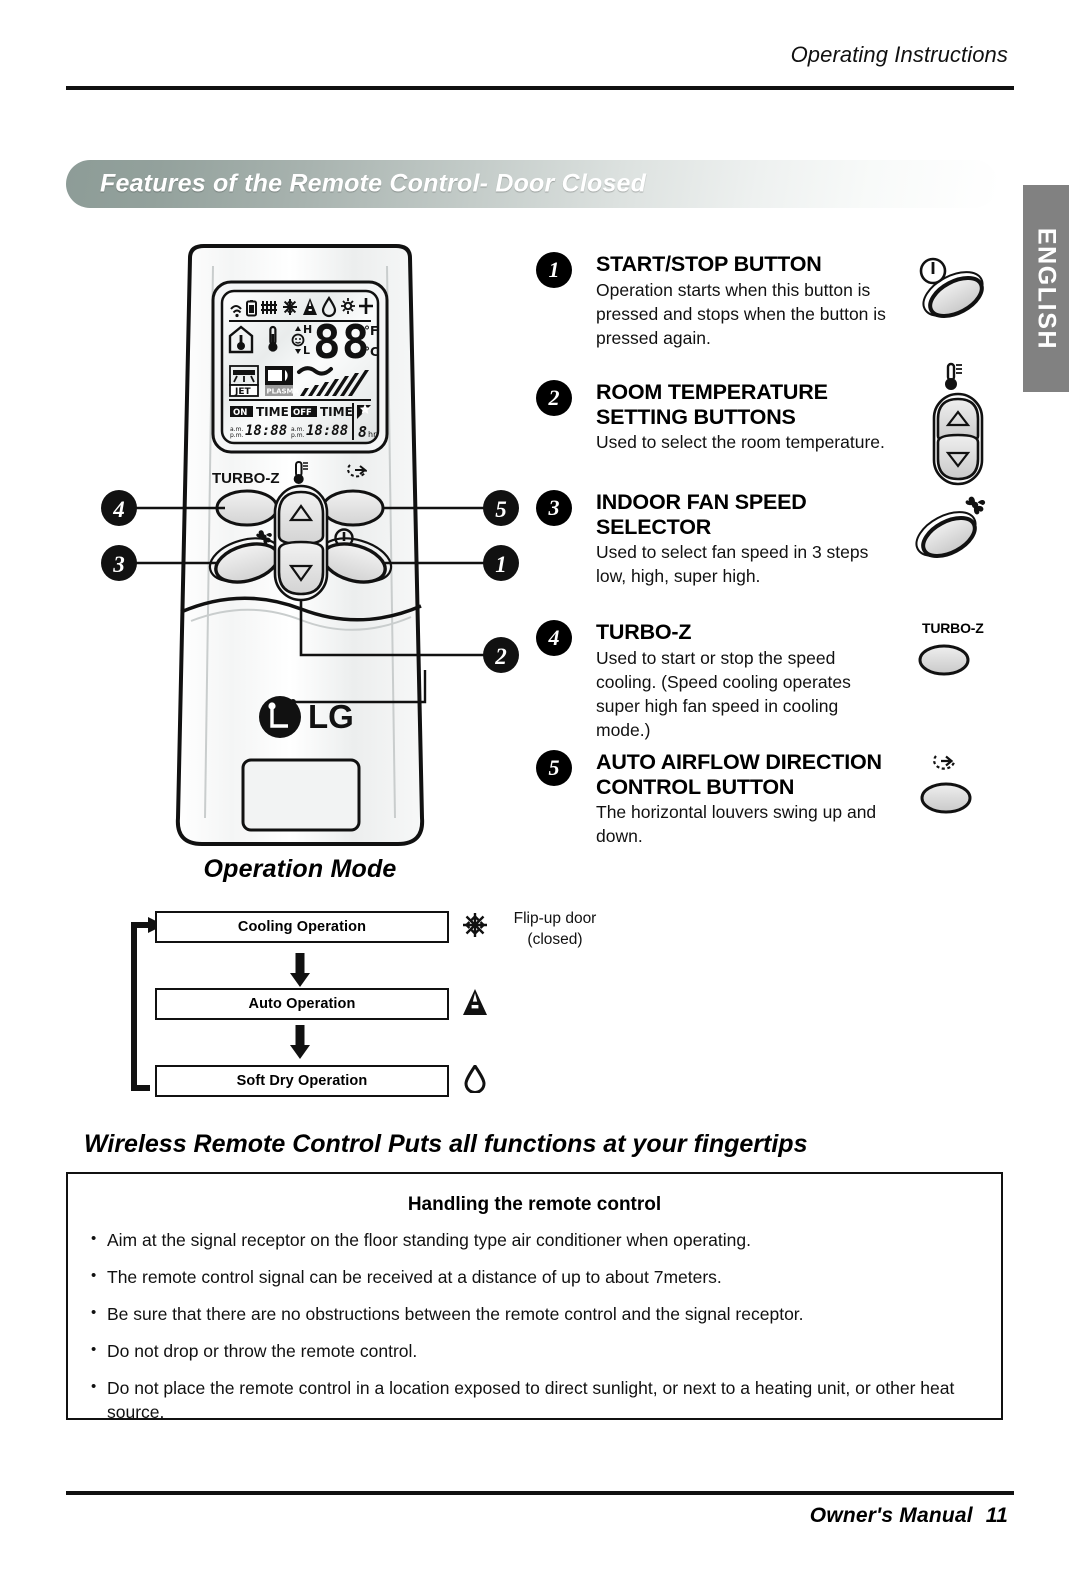 This screenshot has height=1583, width=1080. Describe the element at coordinates (554, 638) in the screenshot. I see `feature-badge-4: 4` at that location.